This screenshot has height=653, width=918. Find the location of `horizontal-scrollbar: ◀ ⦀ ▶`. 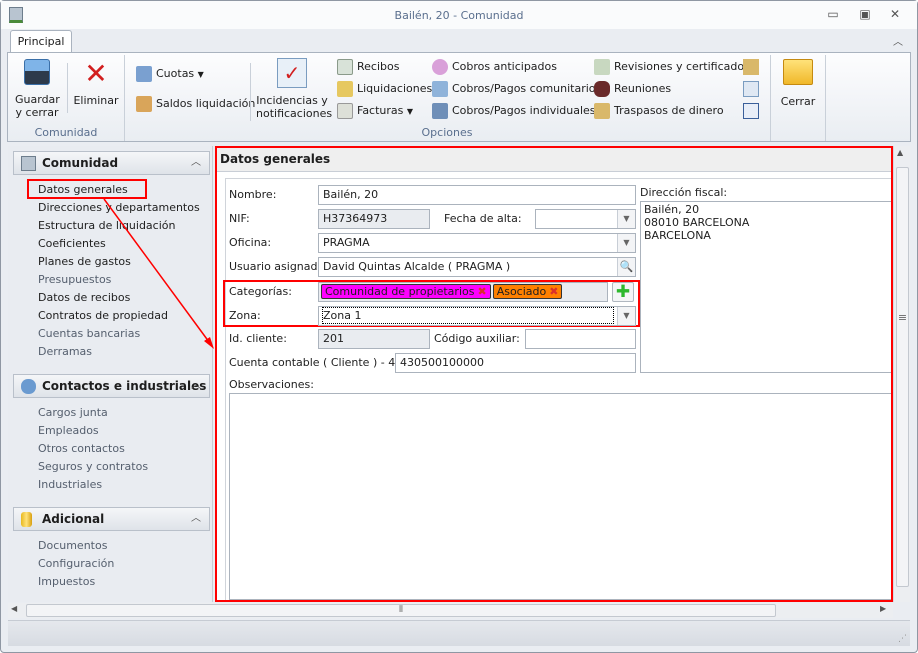

horizontal-scrollbar: ◀ ⦀ ▶ is located at coordinates (450, 610).